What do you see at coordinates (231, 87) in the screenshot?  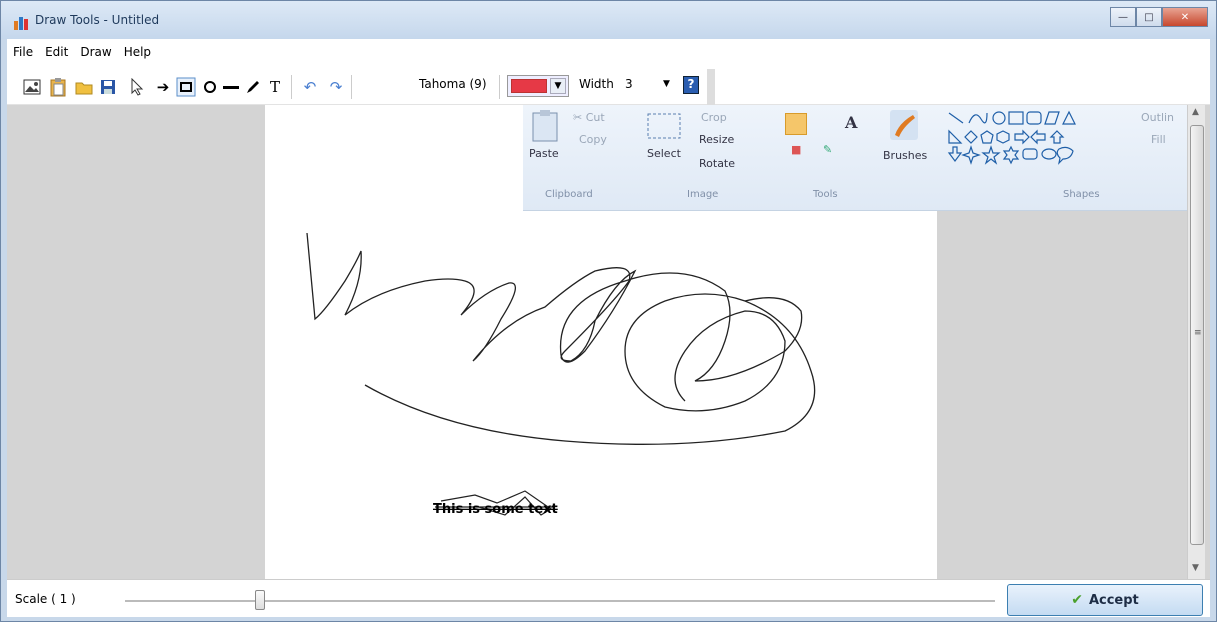 I see `line-tool-icon` at bounding box center [231, 87].